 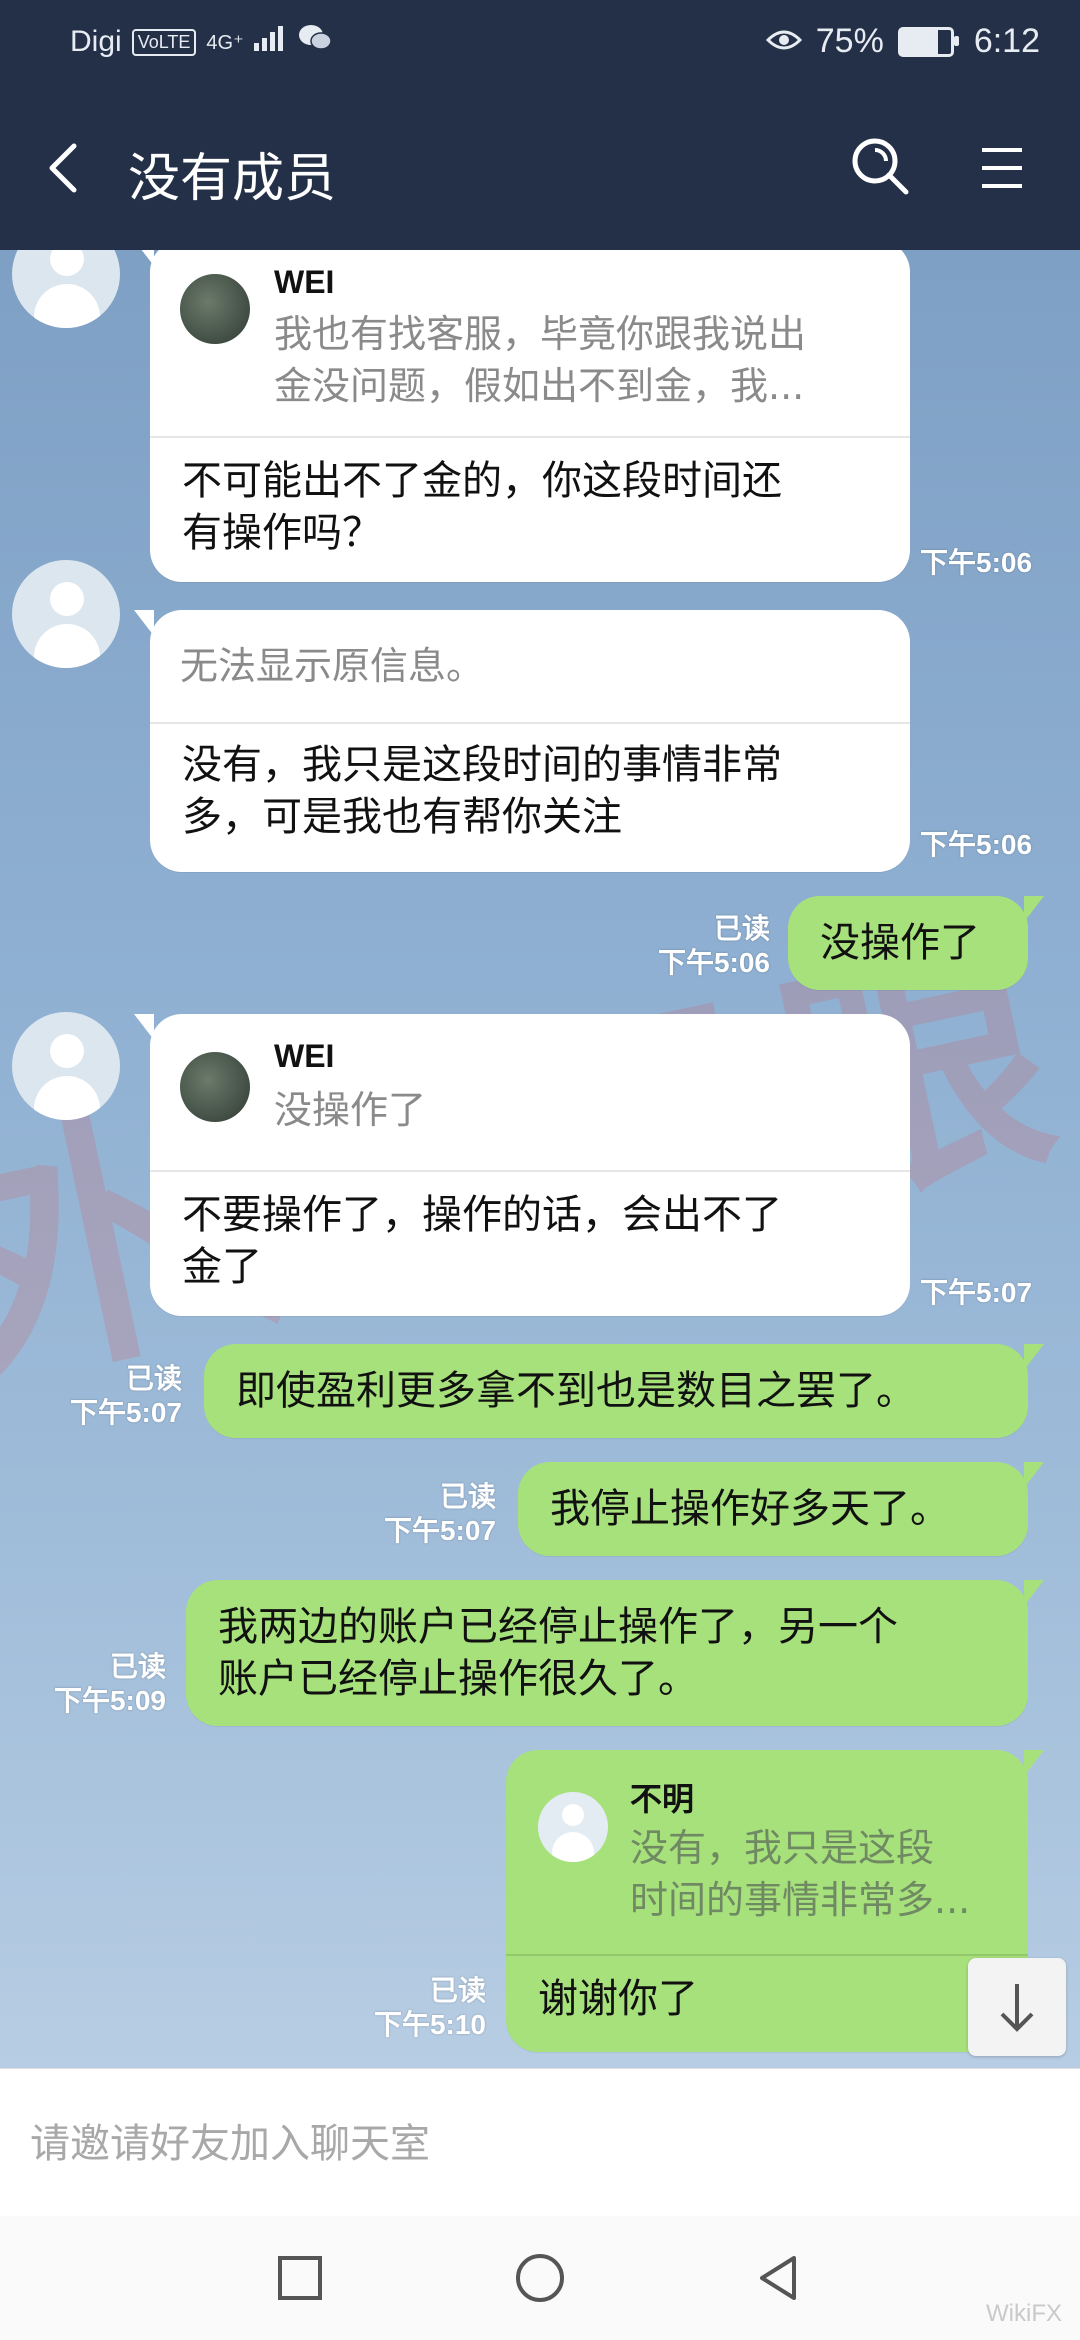 I want to click on message-bubble-4: WEI 没操作了 不要操作了，操作的话，会出不了 金了, so click(x=522, y=1165).